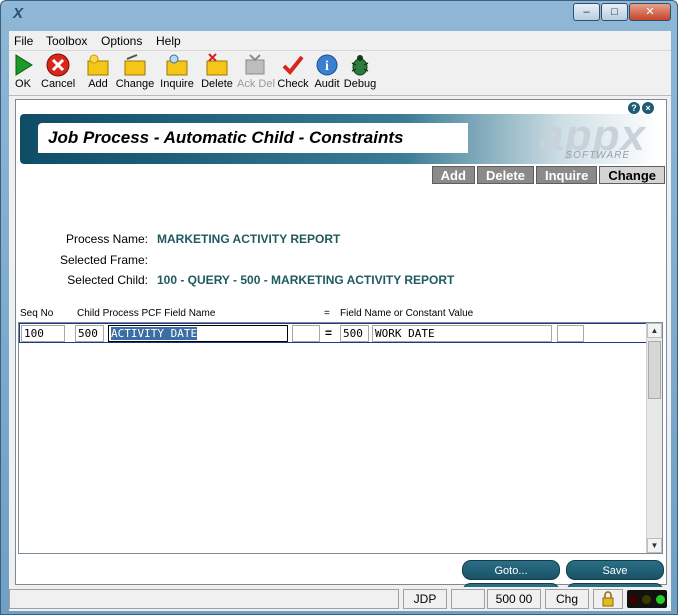  I want to click on field-or-constant-input: WORK DATE, so click(462, 333).